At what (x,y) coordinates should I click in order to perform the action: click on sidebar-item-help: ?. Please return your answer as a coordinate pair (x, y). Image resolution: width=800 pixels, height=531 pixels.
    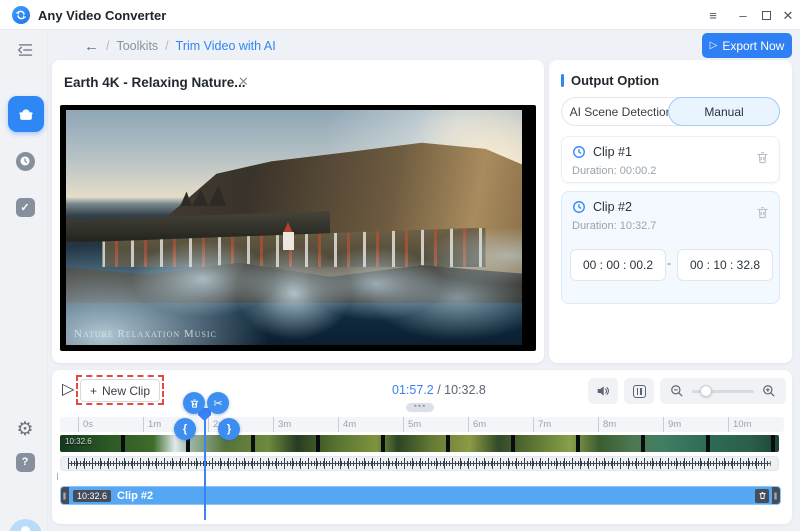
    Looking at the image, I should click on (25, 462).